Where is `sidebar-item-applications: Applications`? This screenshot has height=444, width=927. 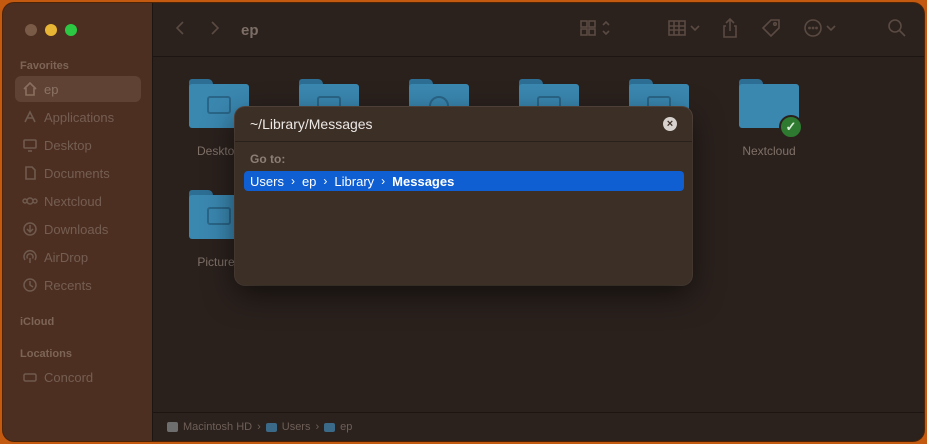
sidebar-item-applications: Applications is located at coordinates (78, 117).